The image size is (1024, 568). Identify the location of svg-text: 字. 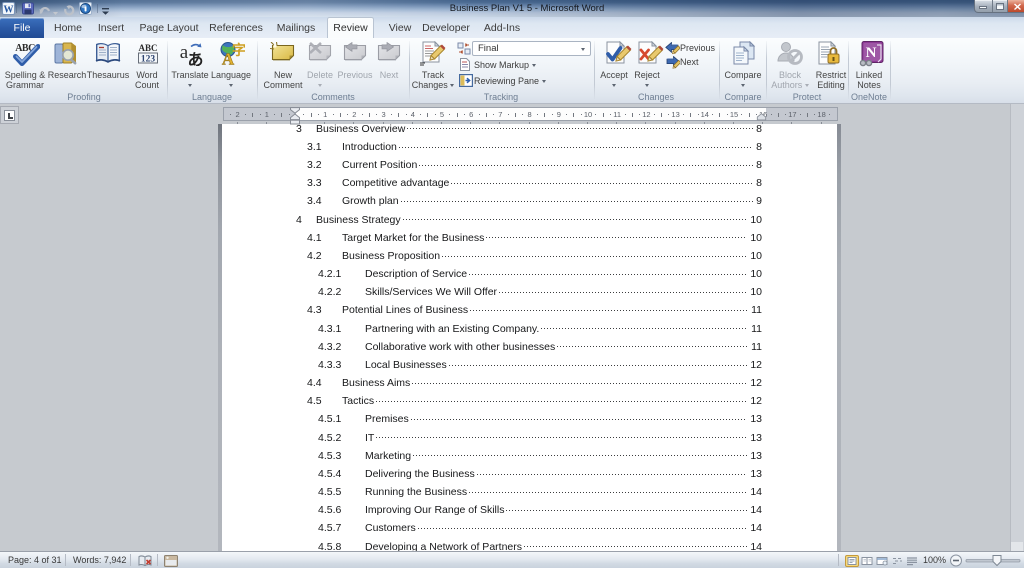
(238, 50).